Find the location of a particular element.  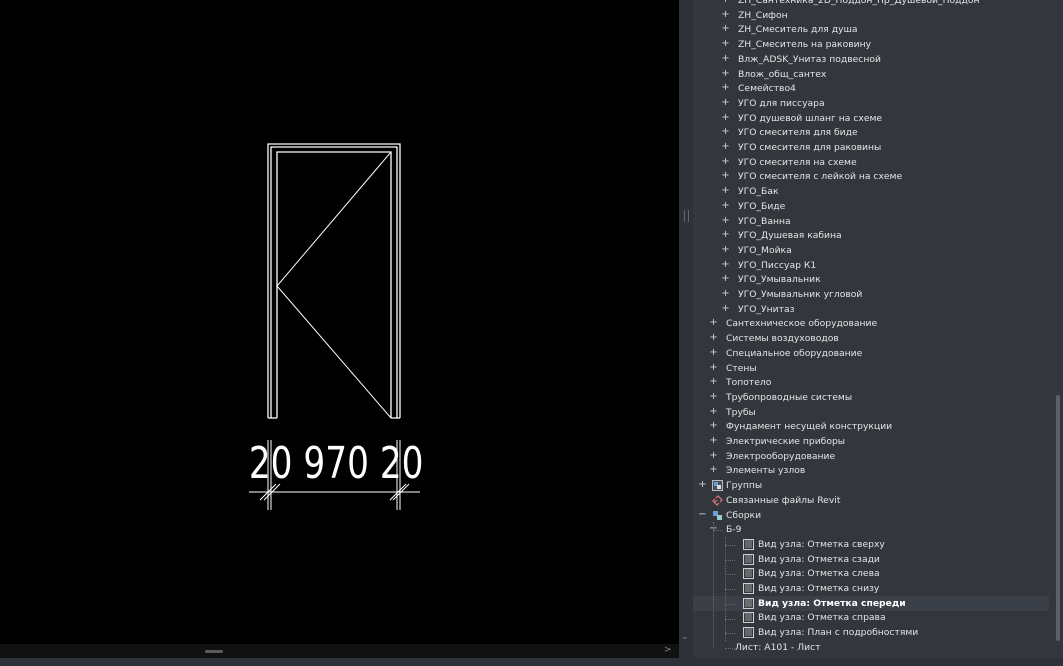

tree-row: + Элементы узлов is located at coordinates (871, 470).